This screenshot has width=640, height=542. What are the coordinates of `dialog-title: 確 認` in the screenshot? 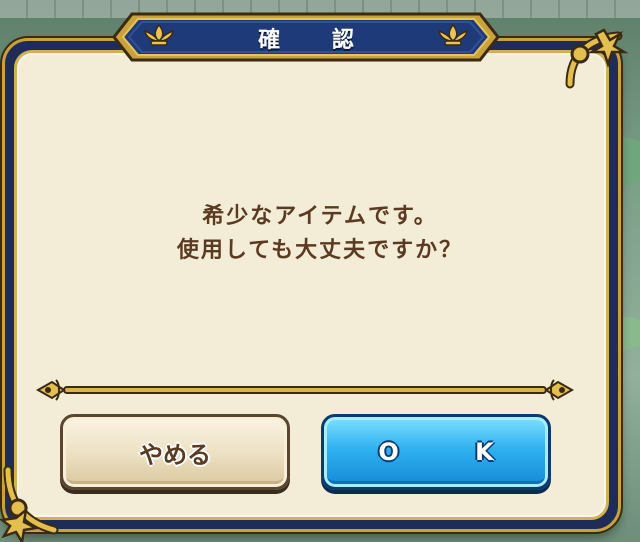 It's located at (317, 40).